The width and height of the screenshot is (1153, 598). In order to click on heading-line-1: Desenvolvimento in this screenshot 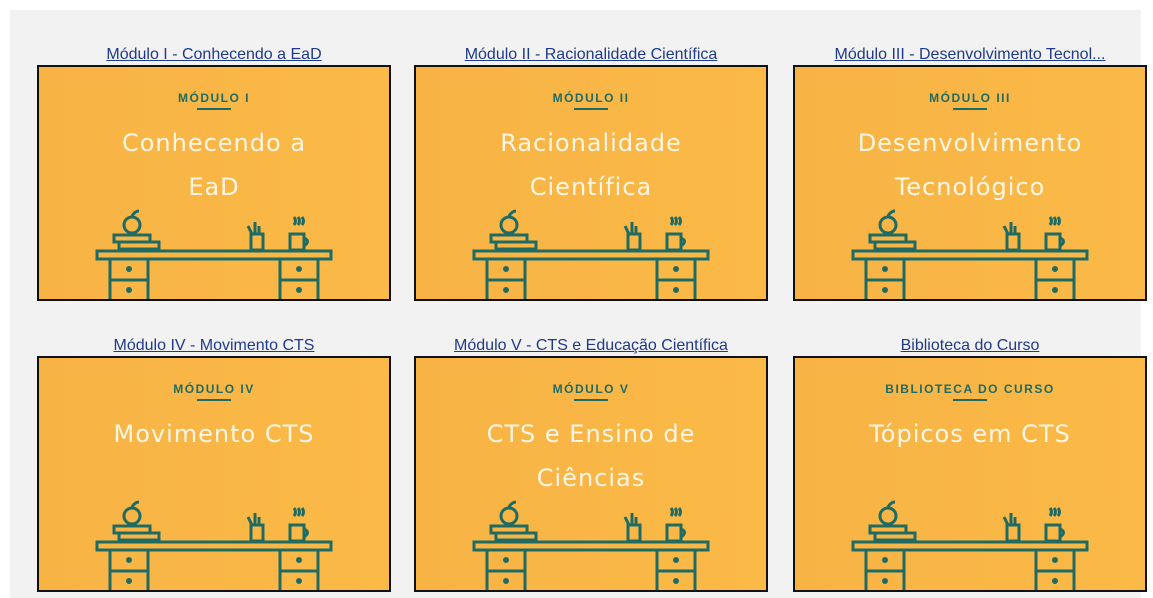, I will do `click(970, 143)`.